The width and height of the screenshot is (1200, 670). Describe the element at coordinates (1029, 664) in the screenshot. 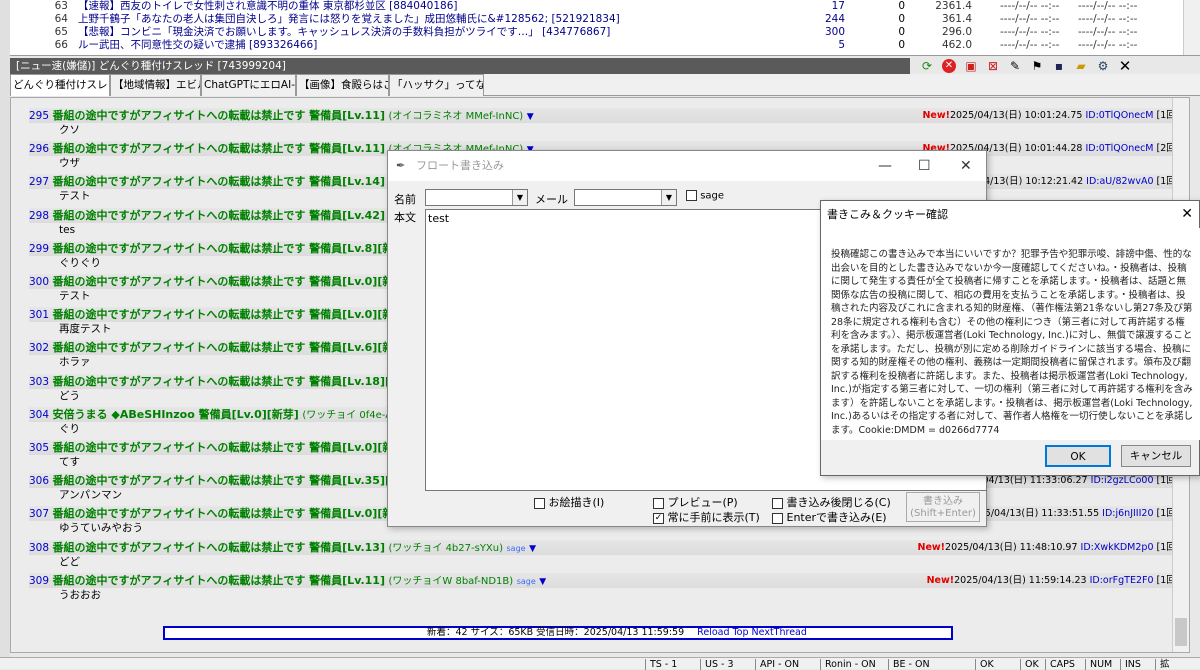

I see `status-cell: OK` at that location.